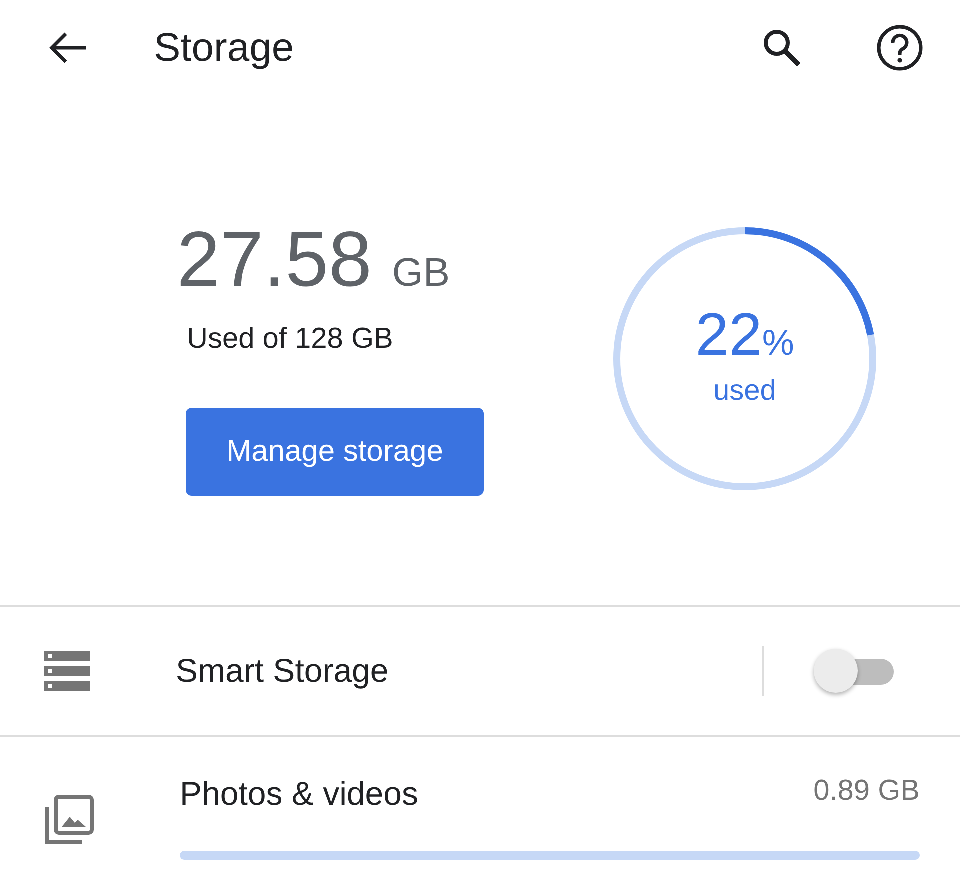 Image resolution: width=960 pixels, height=887 pixels. I want to click on category-size: 0.89 GB, so click(867, 792).